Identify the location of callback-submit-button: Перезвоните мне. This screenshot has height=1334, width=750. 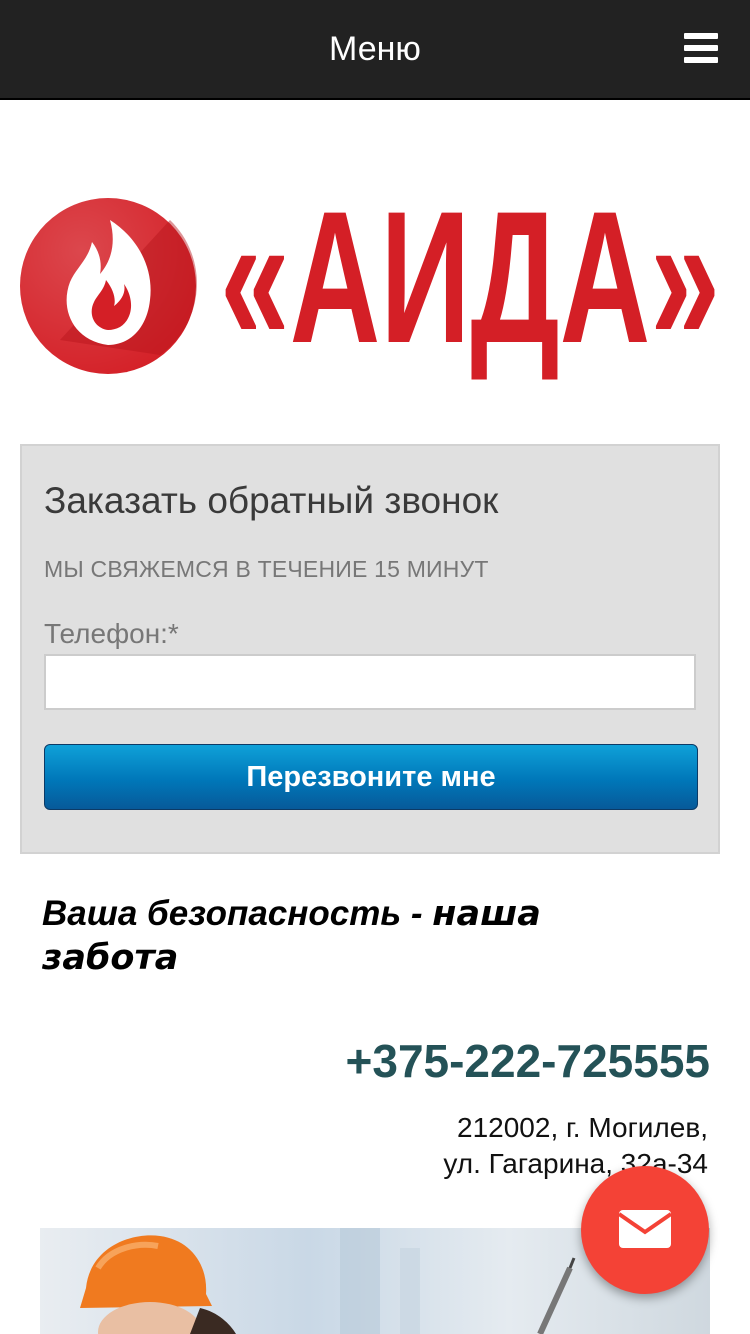
(371, 777).